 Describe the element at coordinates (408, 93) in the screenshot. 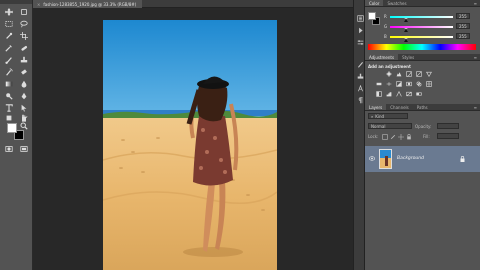

I see `selective-color-icon` at that location.